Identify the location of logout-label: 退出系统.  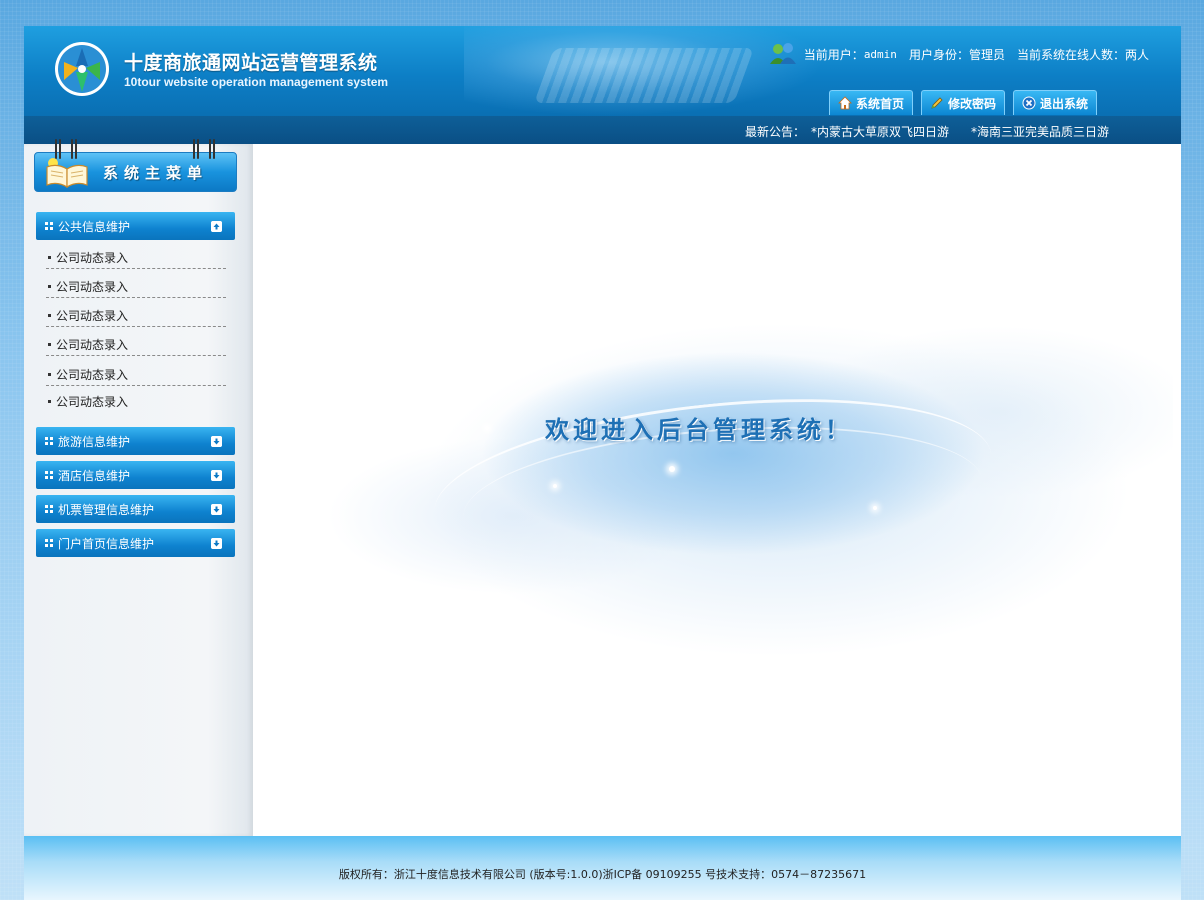
(1063, 103).